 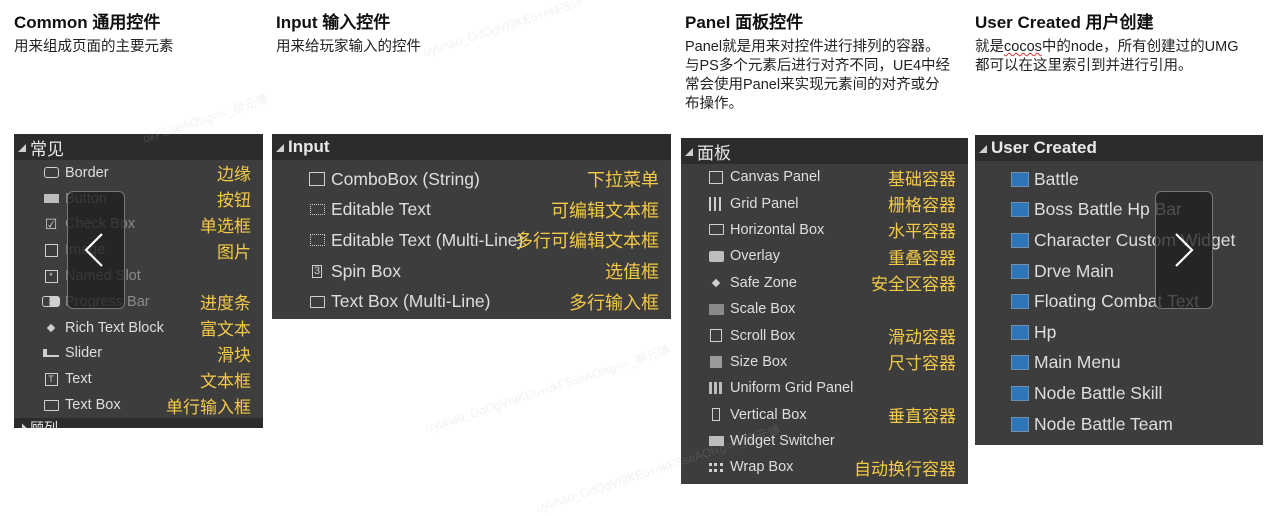 I want to click on widget-list-item: Rich Text Block 富文本, so click(x=138, y=328).